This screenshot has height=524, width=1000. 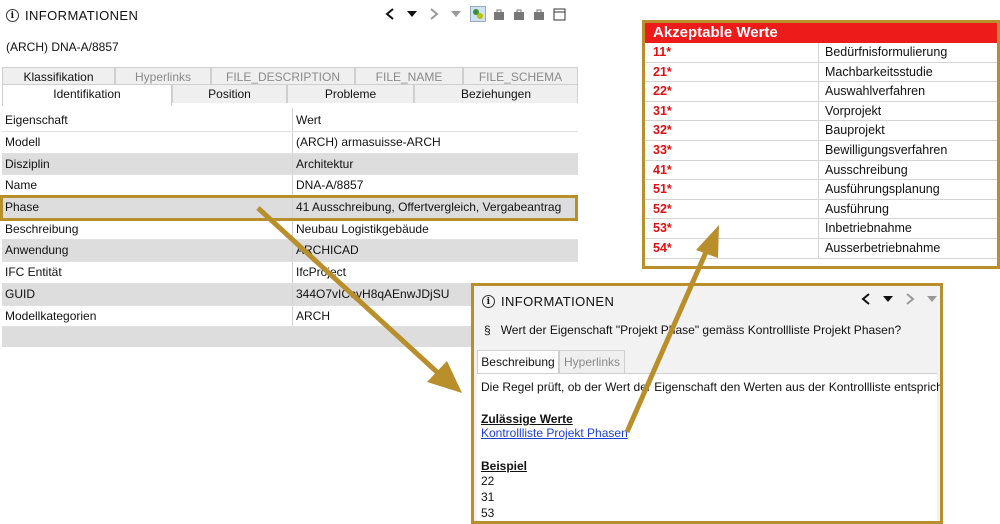 I want to click on table-row: Beschreibung Neubau Logistikgebäude, so click(x=290, y=229).